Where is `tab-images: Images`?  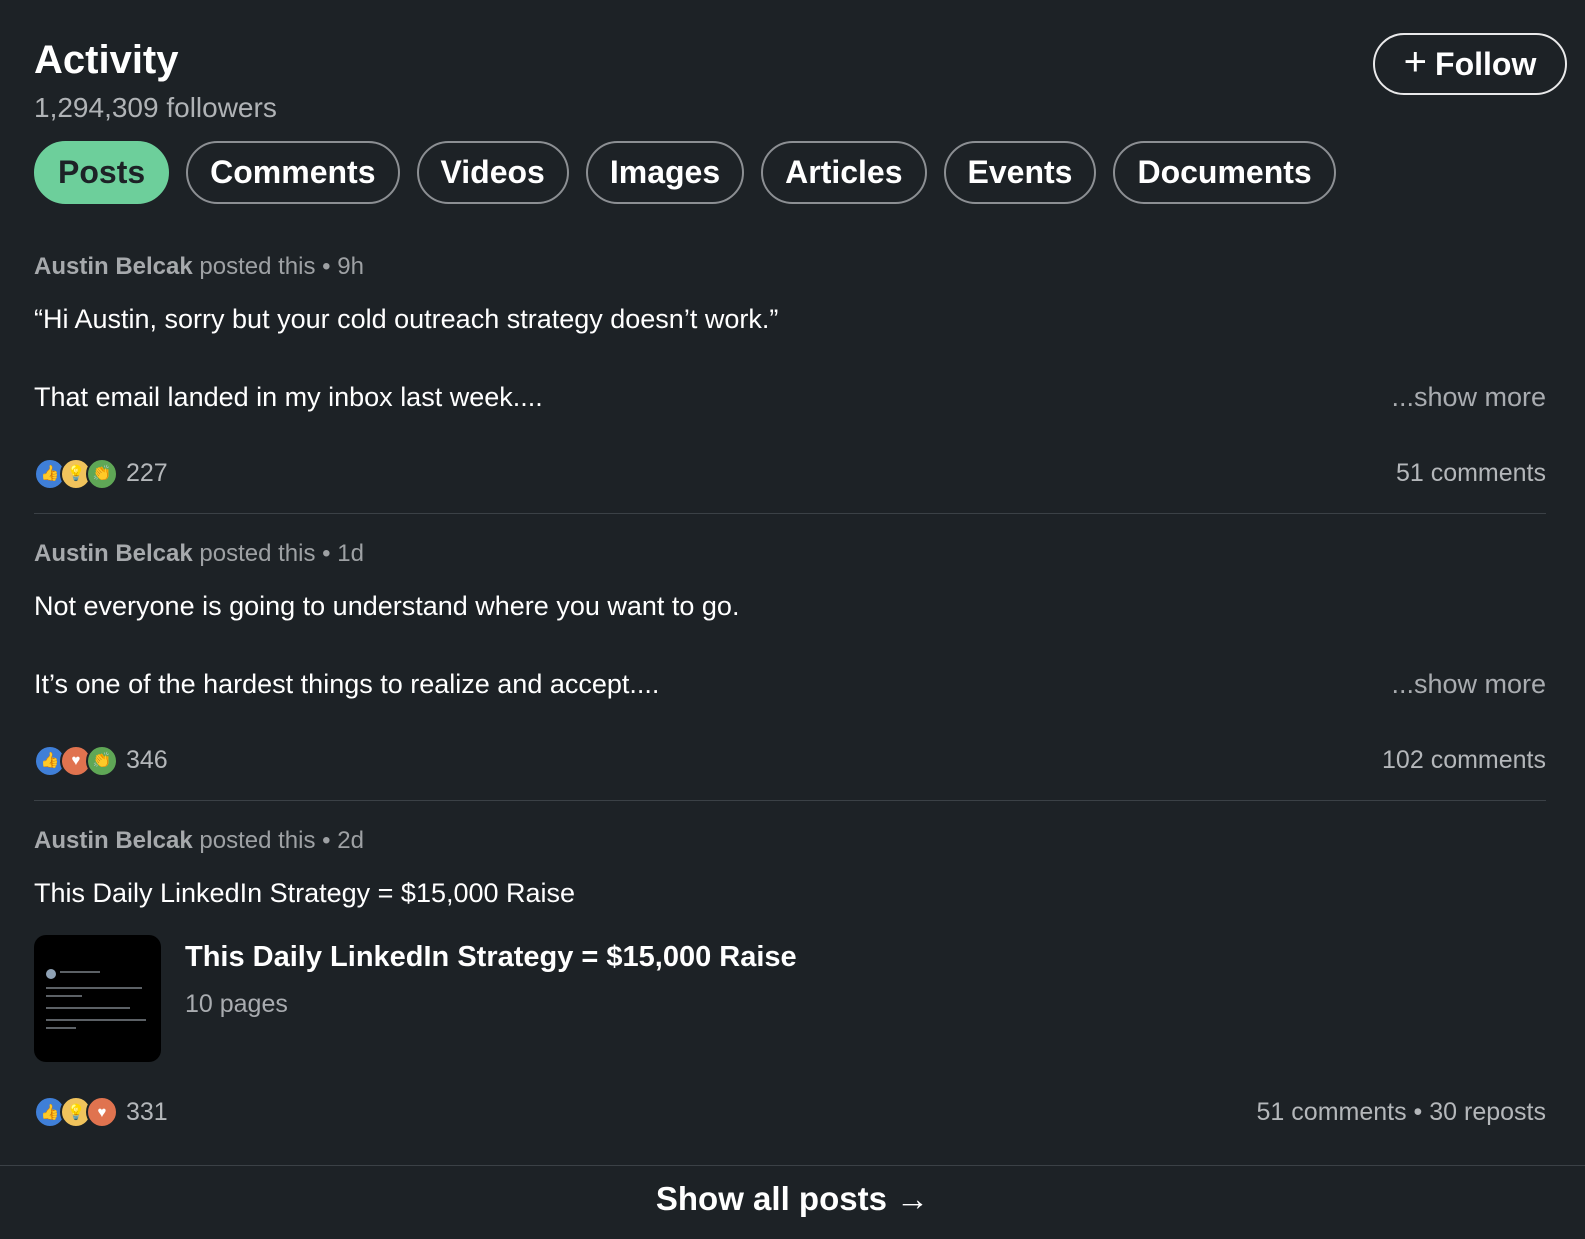
tab-images: Images is located at coordinates (665, 172).